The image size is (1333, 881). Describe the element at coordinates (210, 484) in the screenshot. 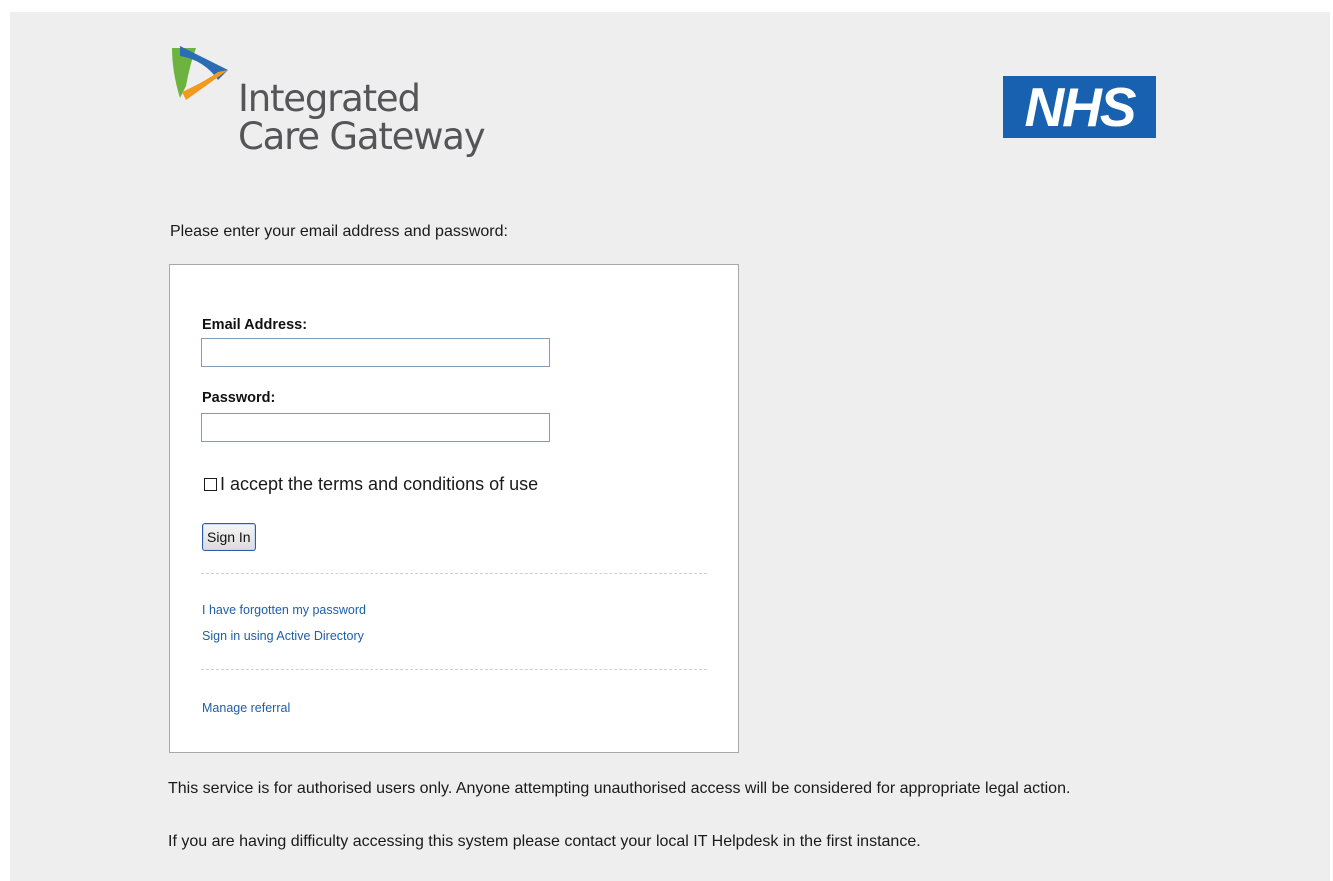

I see `terms-checkbox` at that location.